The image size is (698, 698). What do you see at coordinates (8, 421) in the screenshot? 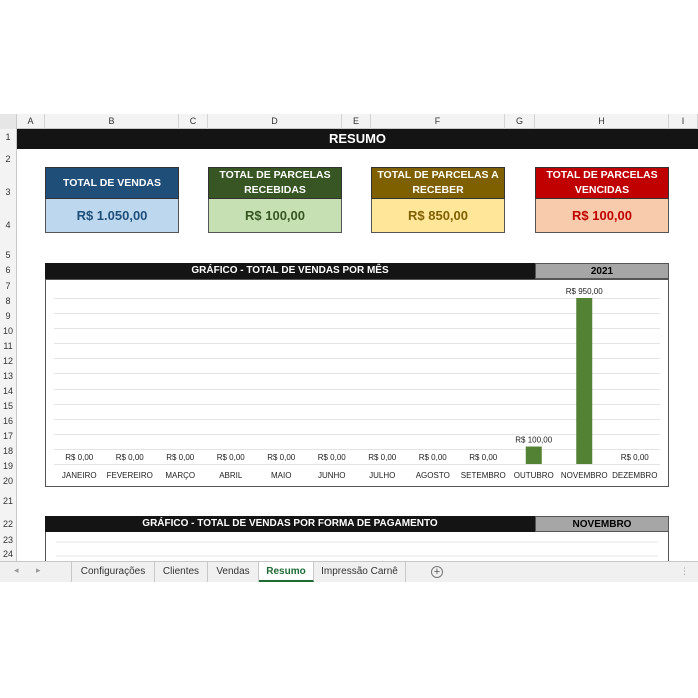
I see `row-header: 16` at bounding box center [8, 421].